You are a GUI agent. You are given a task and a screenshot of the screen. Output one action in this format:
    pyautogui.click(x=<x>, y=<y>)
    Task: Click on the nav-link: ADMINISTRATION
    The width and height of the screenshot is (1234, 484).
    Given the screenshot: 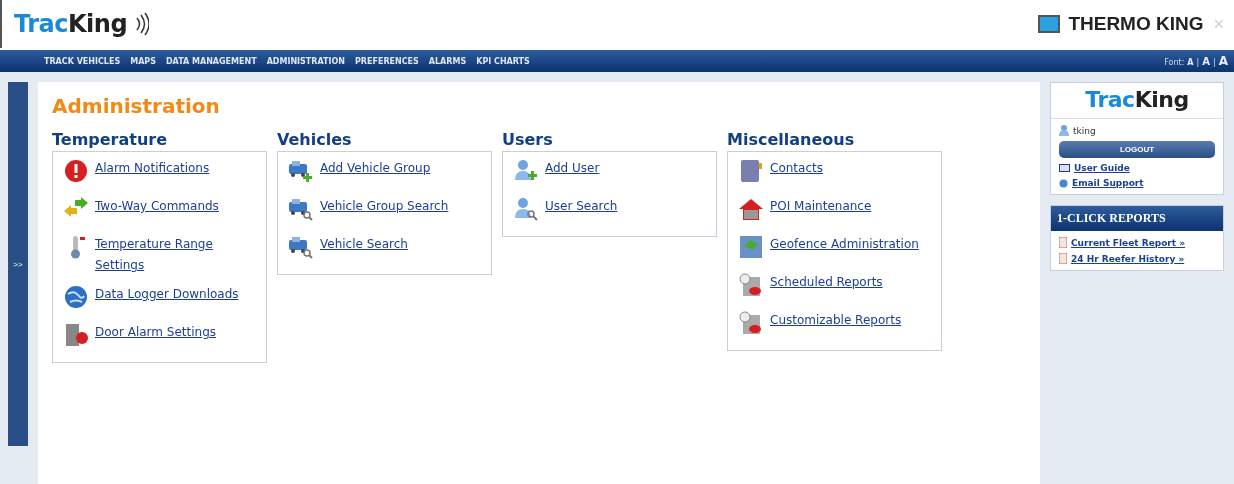 What is the action you would take?
    pyautogui.click(x=305, y=61)
    